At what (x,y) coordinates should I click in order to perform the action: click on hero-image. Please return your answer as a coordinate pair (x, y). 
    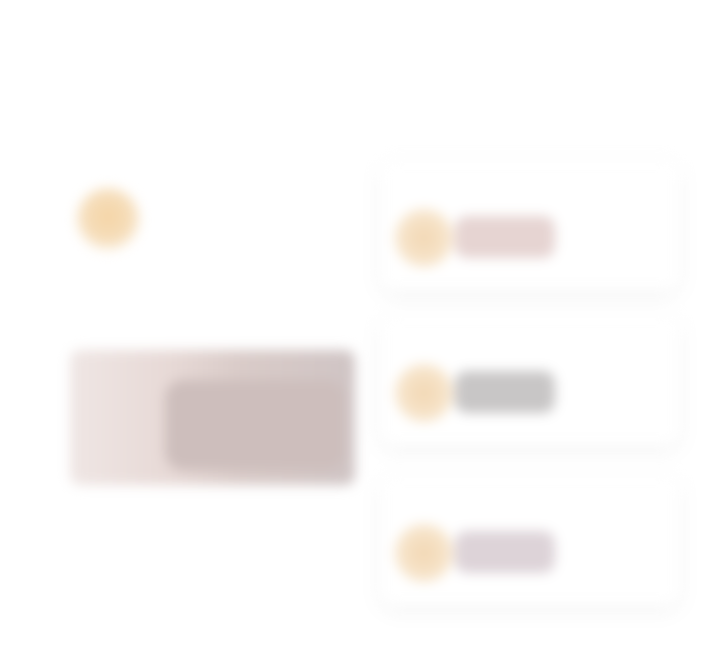
    Looking at the image, I should click on (212, 417).